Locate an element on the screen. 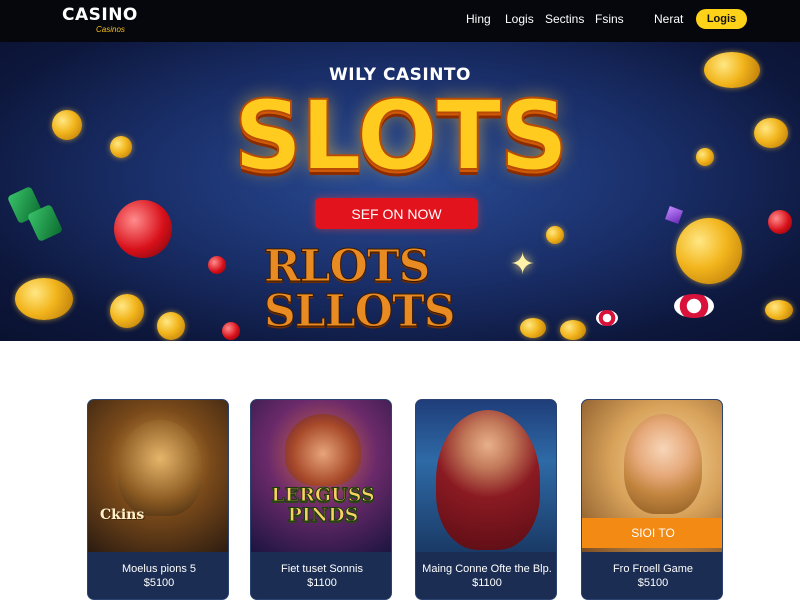 The width and height of the screenshot is (800, 600). game-card: SIOI TO Fro Froell Game $5100 is located at coordinates (652, 499).